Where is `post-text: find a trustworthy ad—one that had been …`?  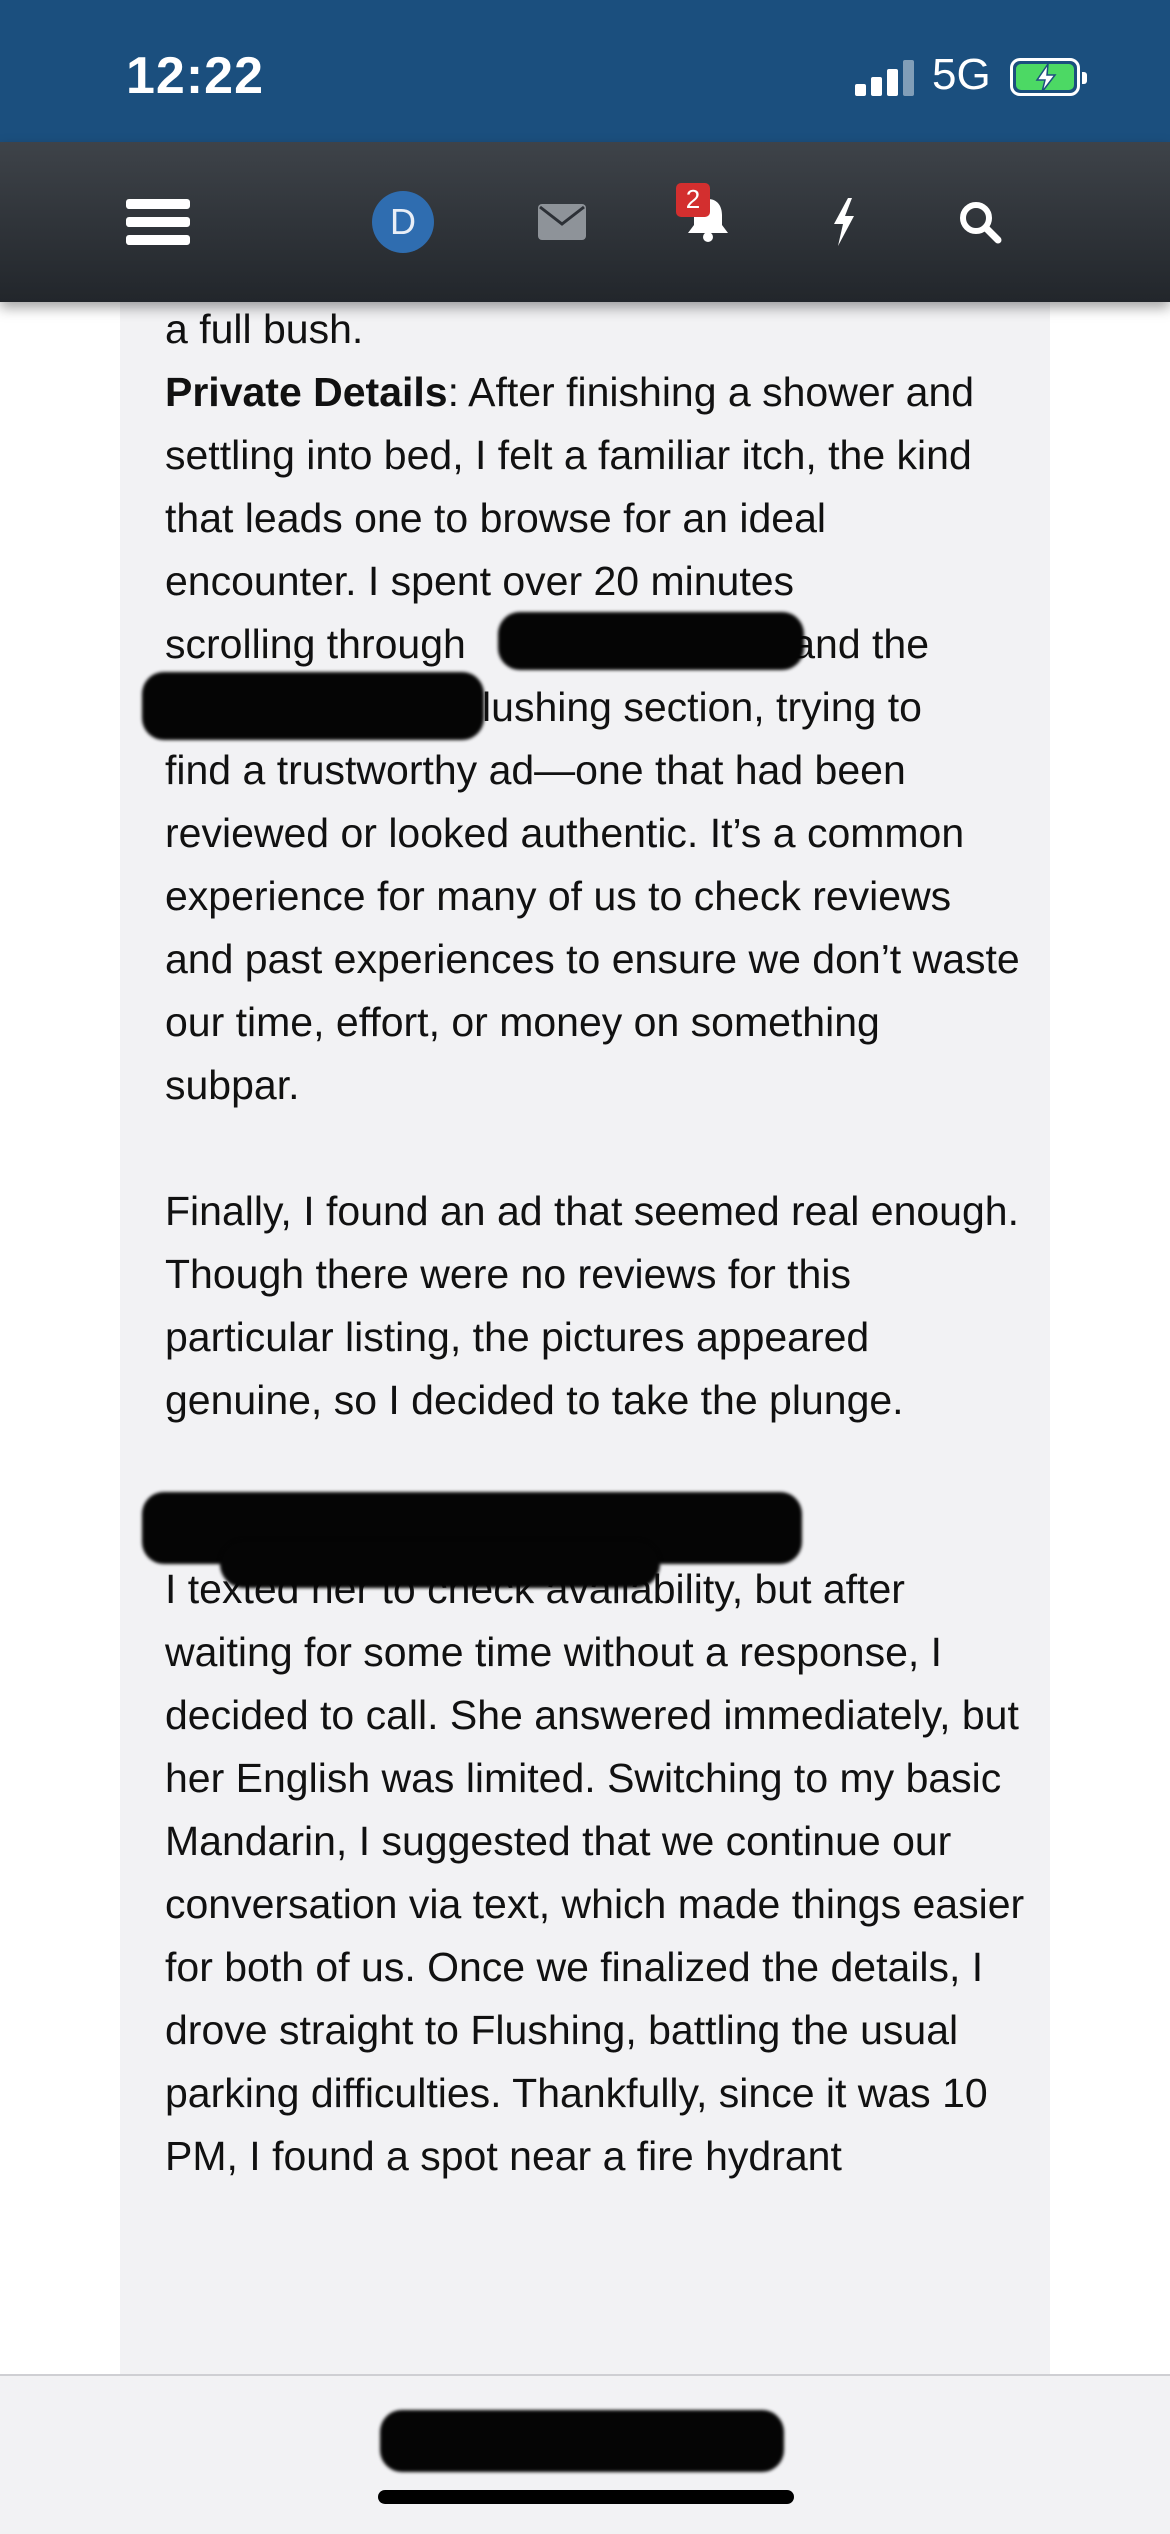 post-text: find a trustworthy ad—one that had been … is located at coordinates (592, 927).